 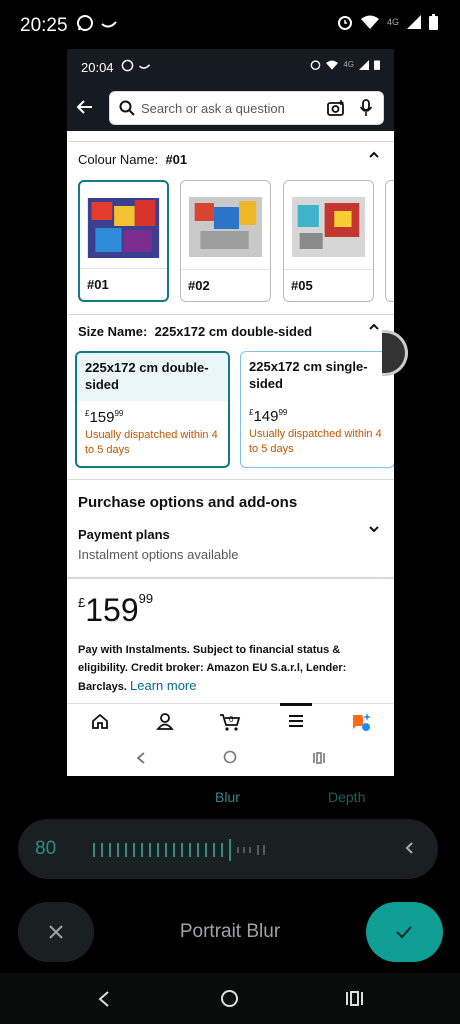 I want to click on cart-icon: 0, so click(x=230, y=722).